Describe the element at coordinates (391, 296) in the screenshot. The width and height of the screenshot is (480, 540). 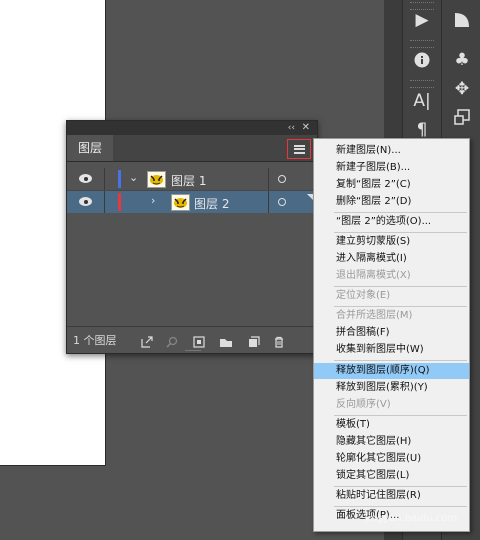
I see `menu-item-locate-object: 定位对象(E)` at that location.